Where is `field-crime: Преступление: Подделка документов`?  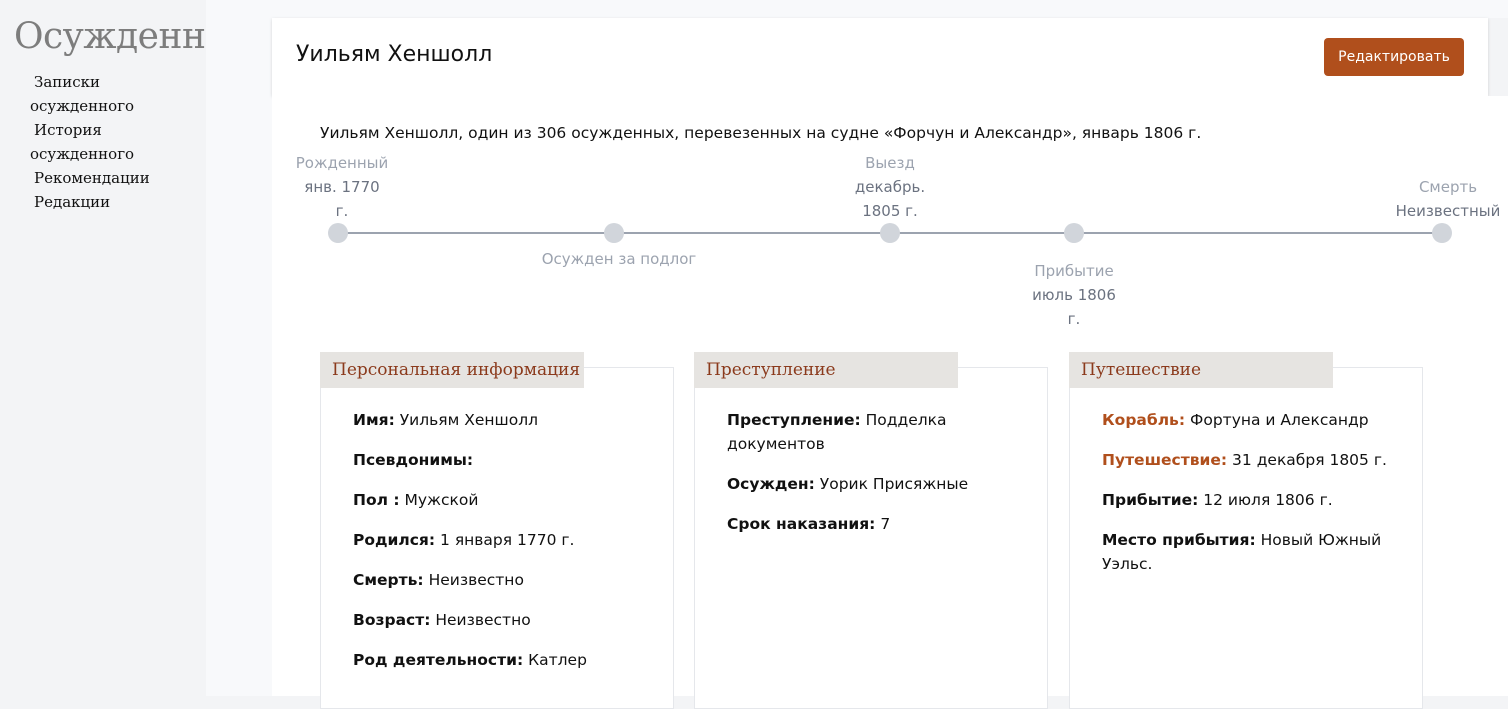 field-crime: Преступление: Подделка документов is located at coordinates (877, 432).